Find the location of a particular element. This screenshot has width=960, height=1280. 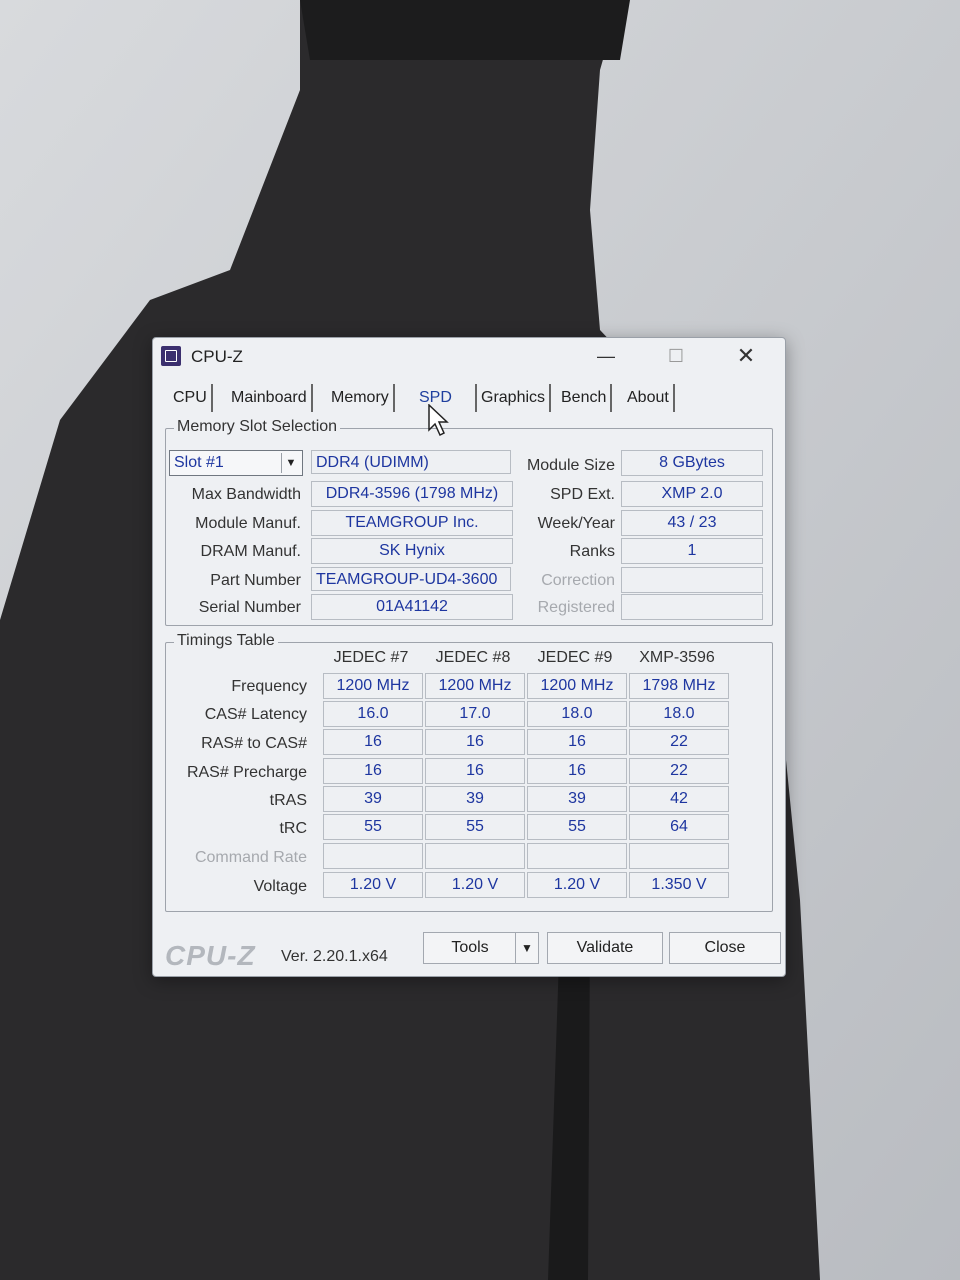

part-number-label: Part Number is located at coordinates (255, 580).